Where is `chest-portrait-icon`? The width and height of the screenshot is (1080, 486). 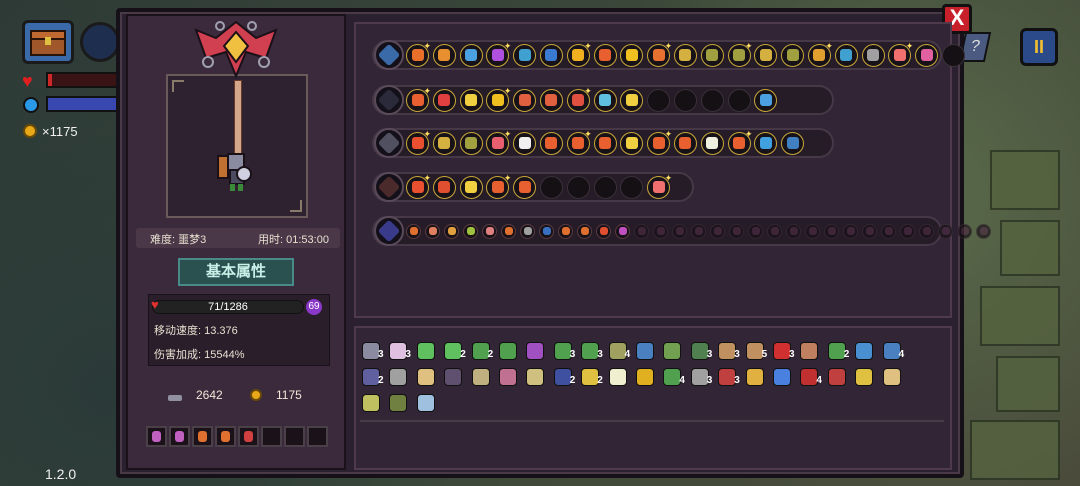 chest-portrait-icon is located at coordinates (48, 42).